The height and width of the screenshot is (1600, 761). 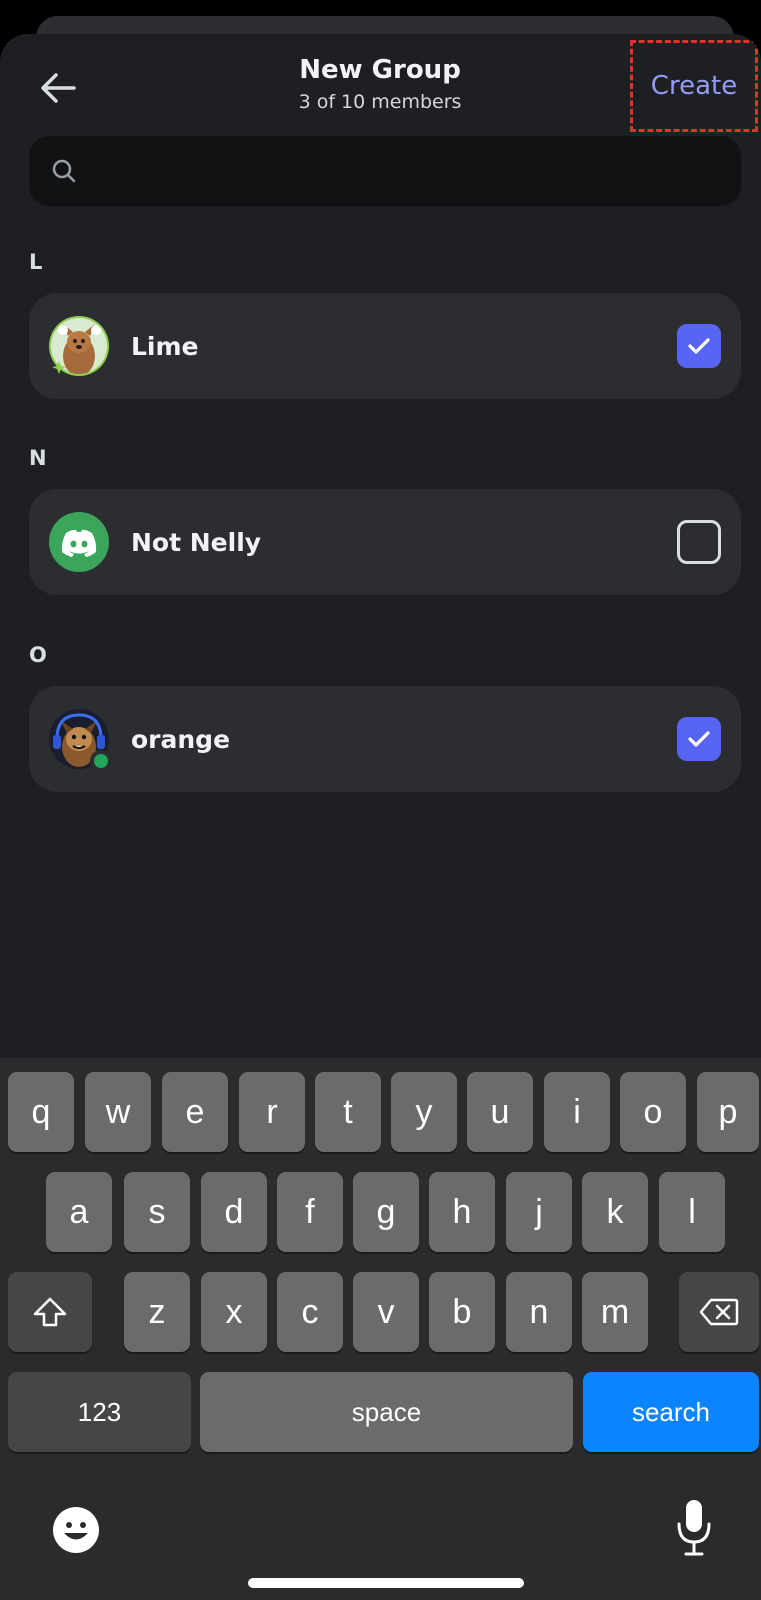 I want to click on create-button-label: Create, so click(x=694, y=86).